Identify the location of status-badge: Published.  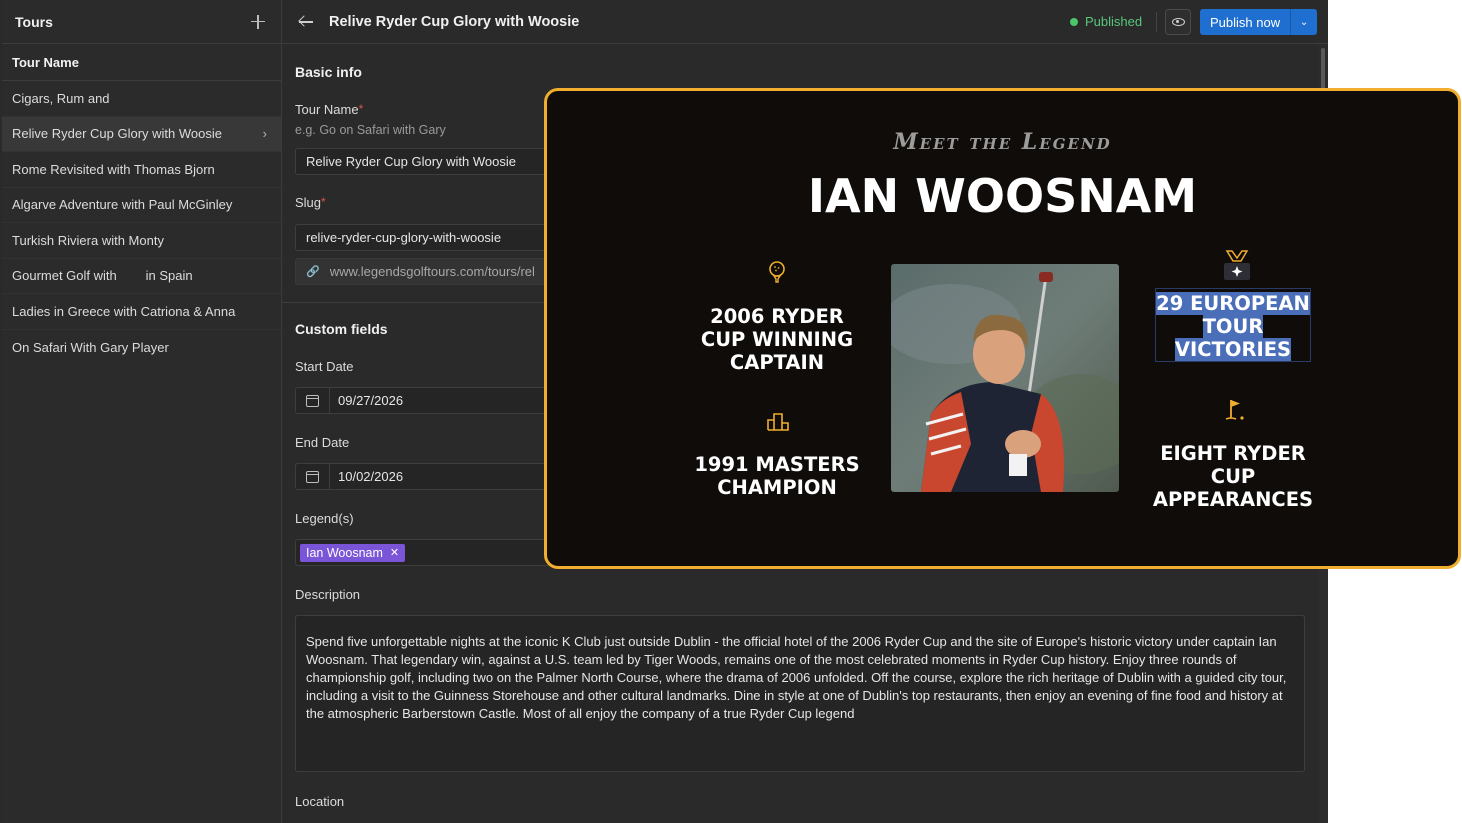
(1106, 21).